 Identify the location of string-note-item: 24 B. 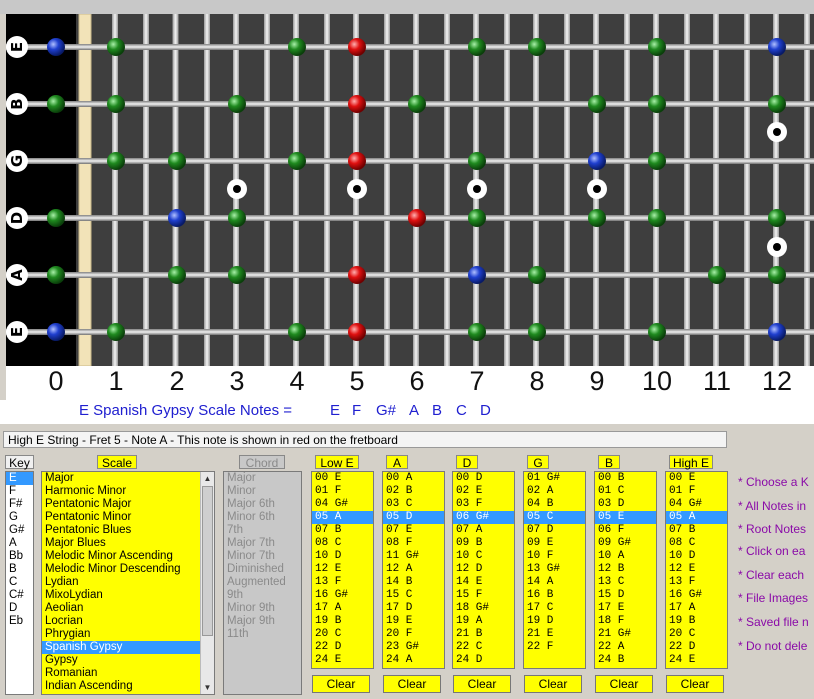
(625, 660).